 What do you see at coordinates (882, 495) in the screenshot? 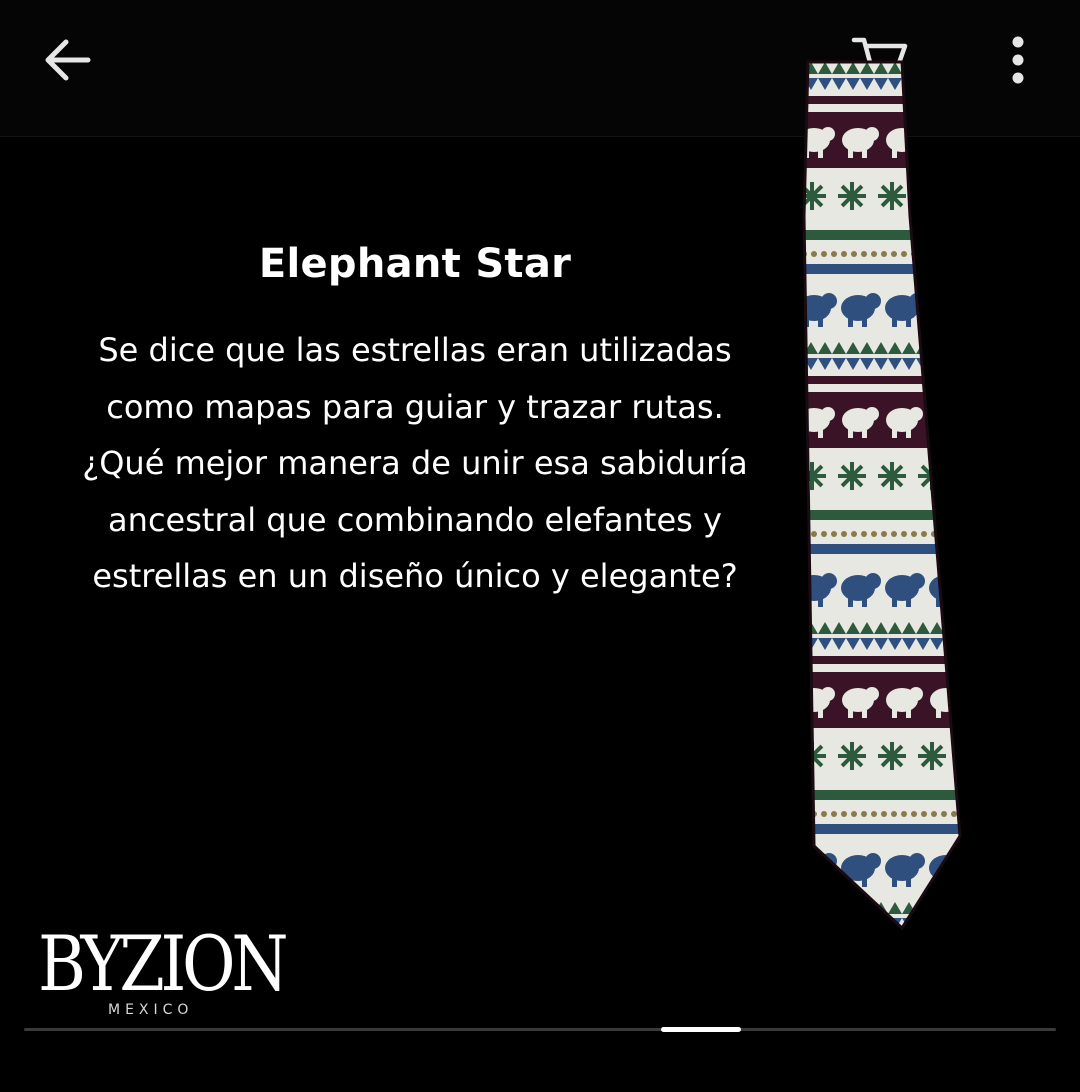
I see `tie-illustration` at bounding box center [882, 495].